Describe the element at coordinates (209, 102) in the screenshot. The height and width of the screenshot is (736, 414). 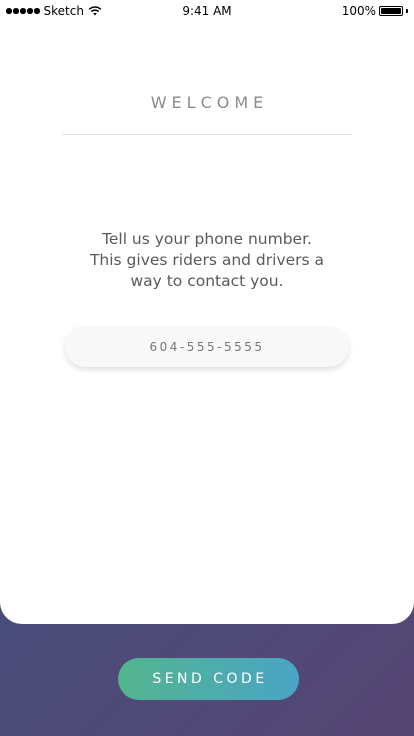
I see `page-title: WELCOME` at that location.